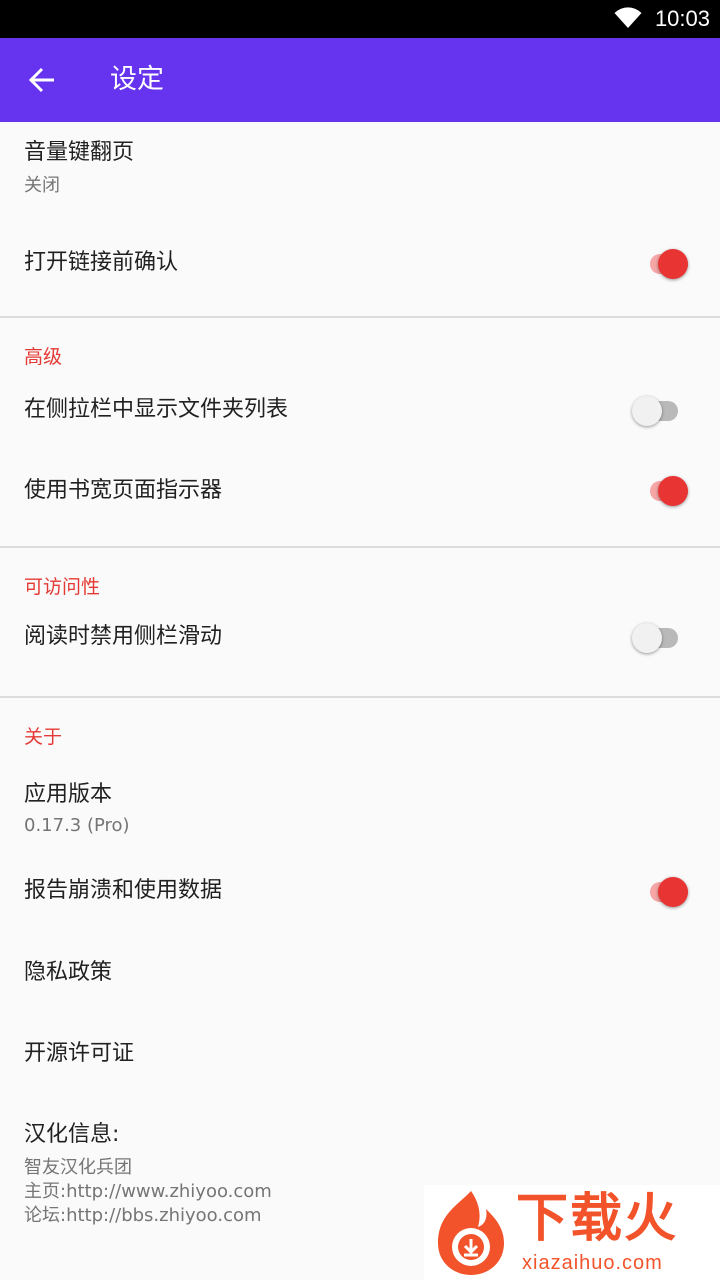 This screenshot has height=1280, width=720. I want to click on setting-title: 阅读时禁用侧栏滑动, so click(123, 636).